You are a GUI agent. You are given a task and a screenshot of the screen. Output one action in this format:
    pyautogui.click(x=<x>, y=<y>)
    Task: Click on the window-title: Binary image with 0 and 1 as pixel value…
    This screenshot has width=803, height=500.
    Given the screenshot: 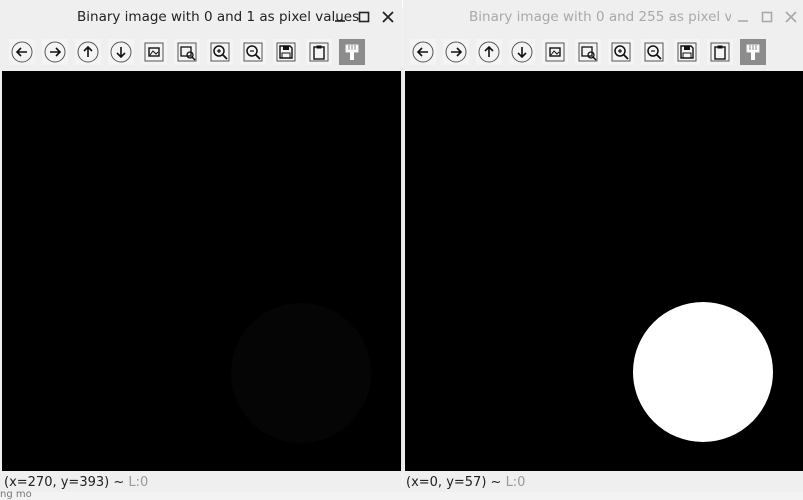 What is the action you would take?
    pyautogui.click(x=218, y=17)
    